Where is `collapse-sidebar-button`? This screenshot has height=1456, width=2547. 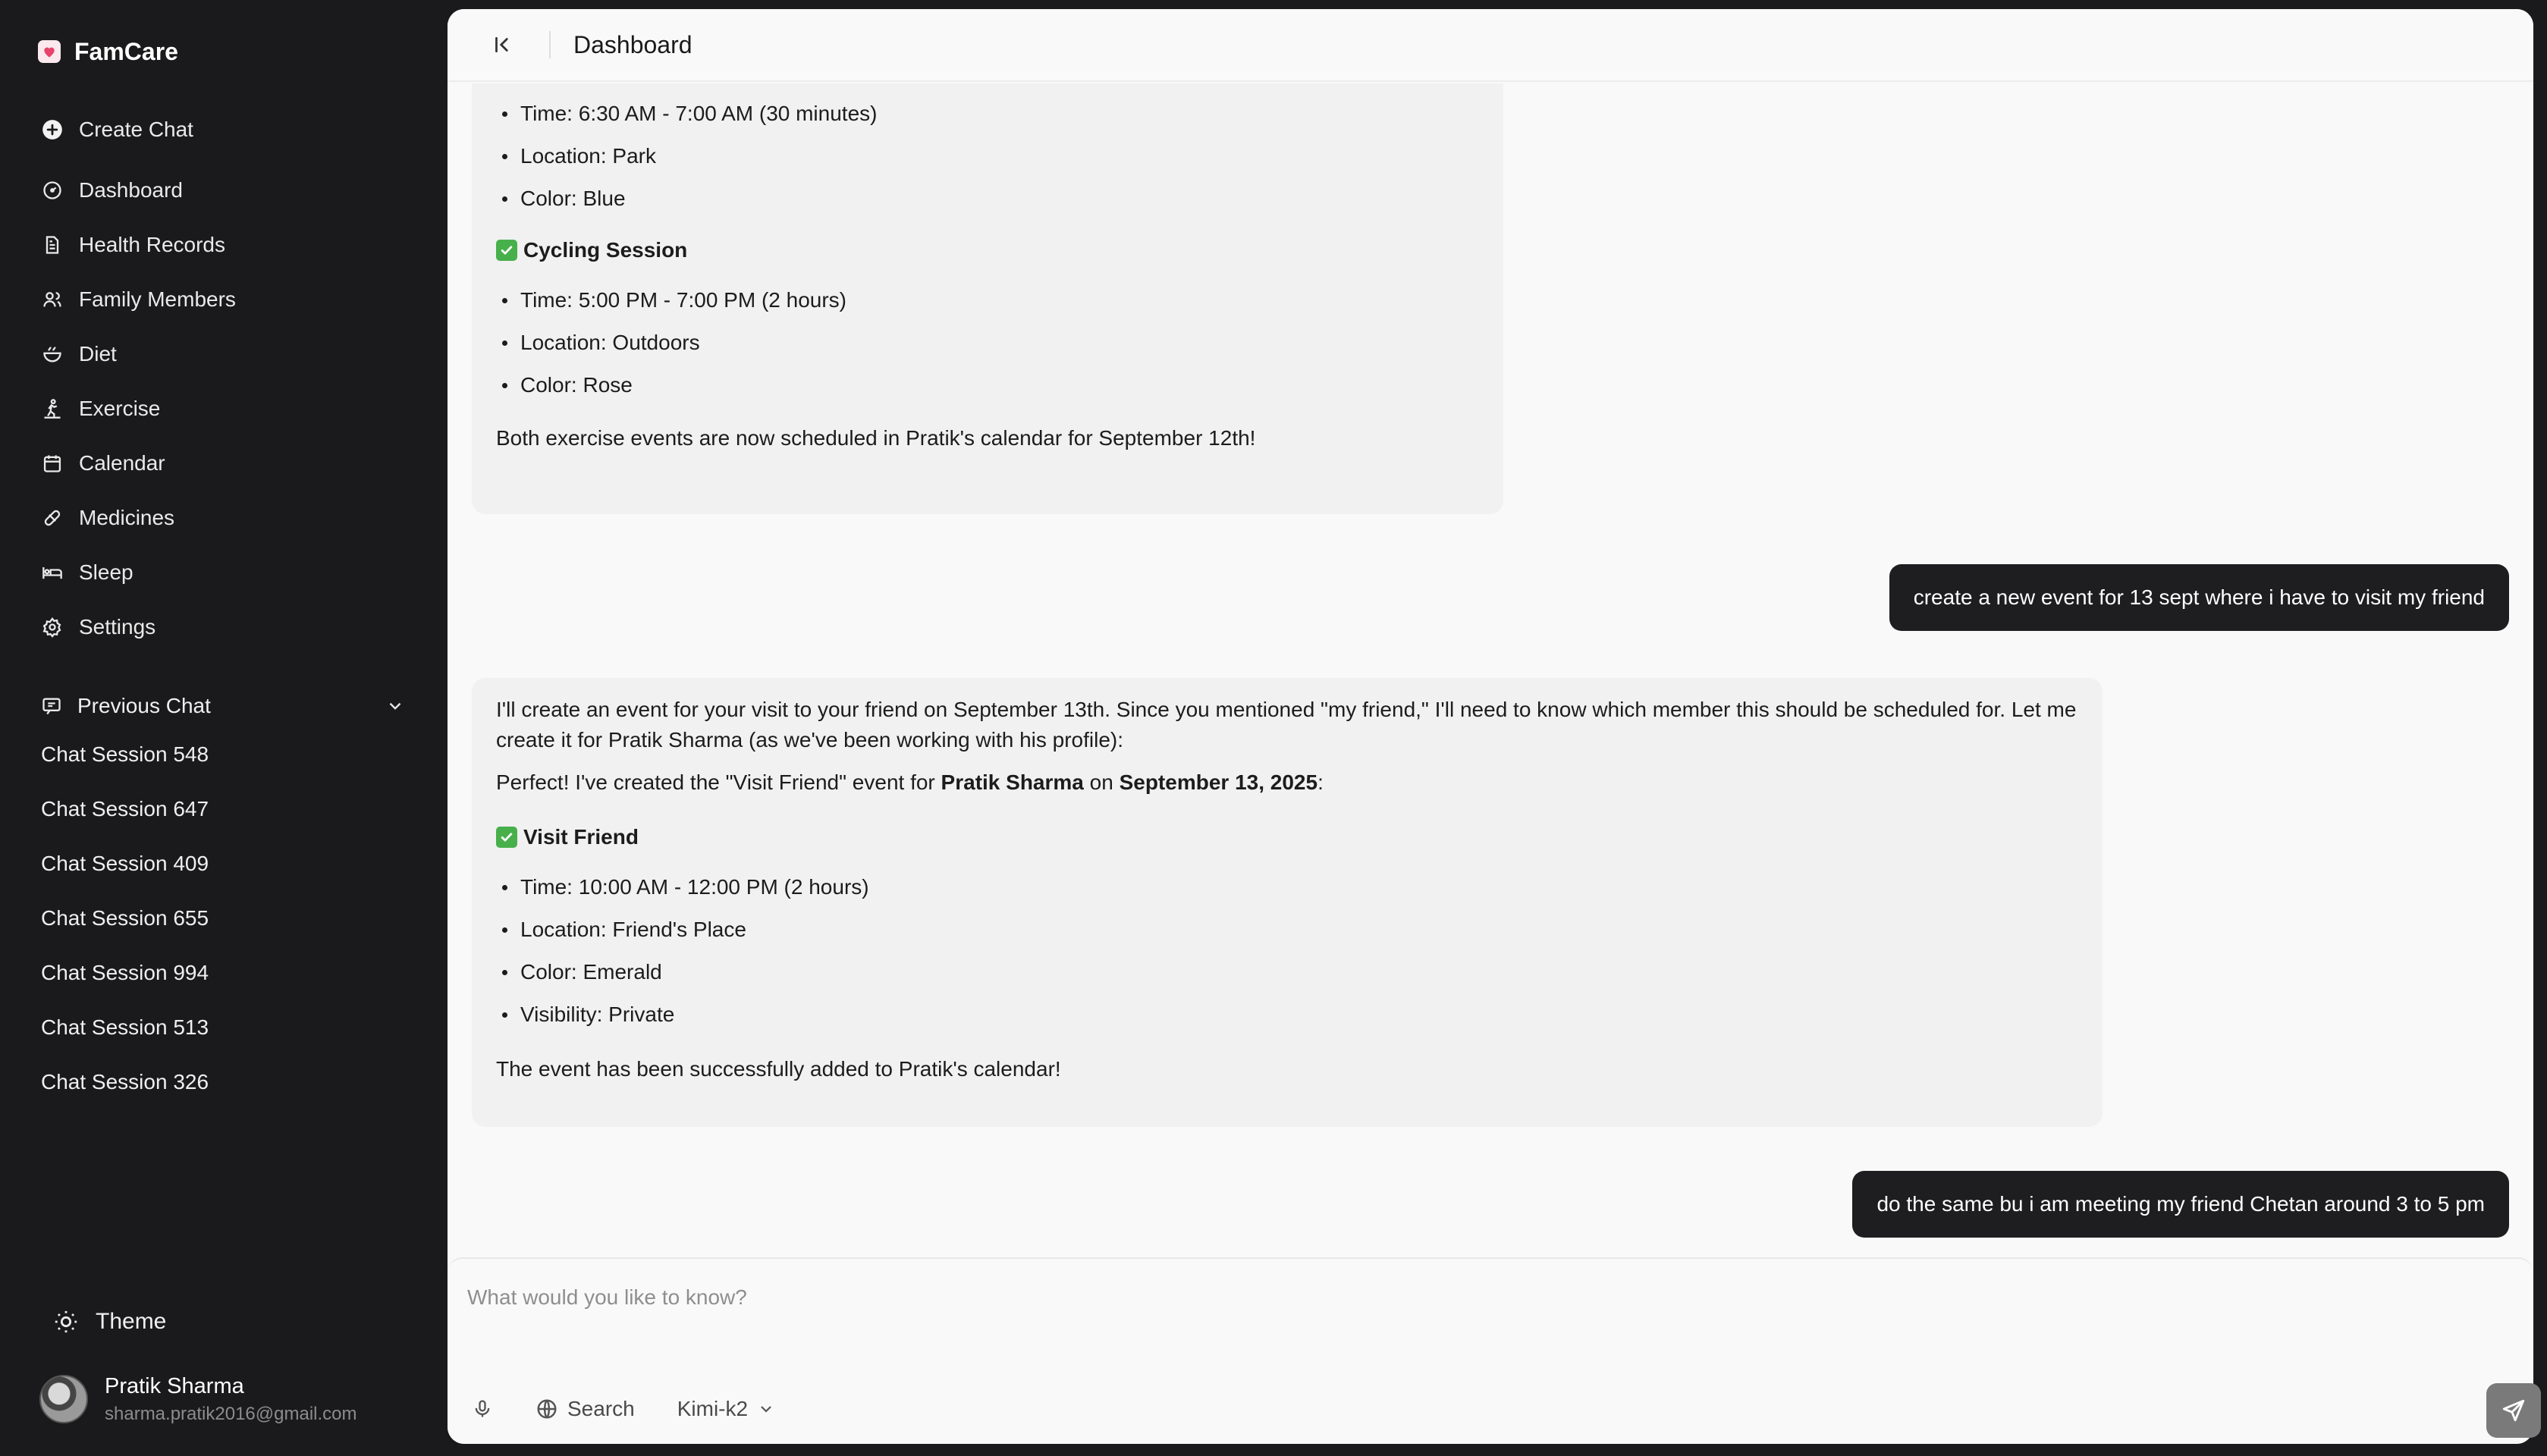
collapse-sidebar-button is located at coordinates (502, 44).